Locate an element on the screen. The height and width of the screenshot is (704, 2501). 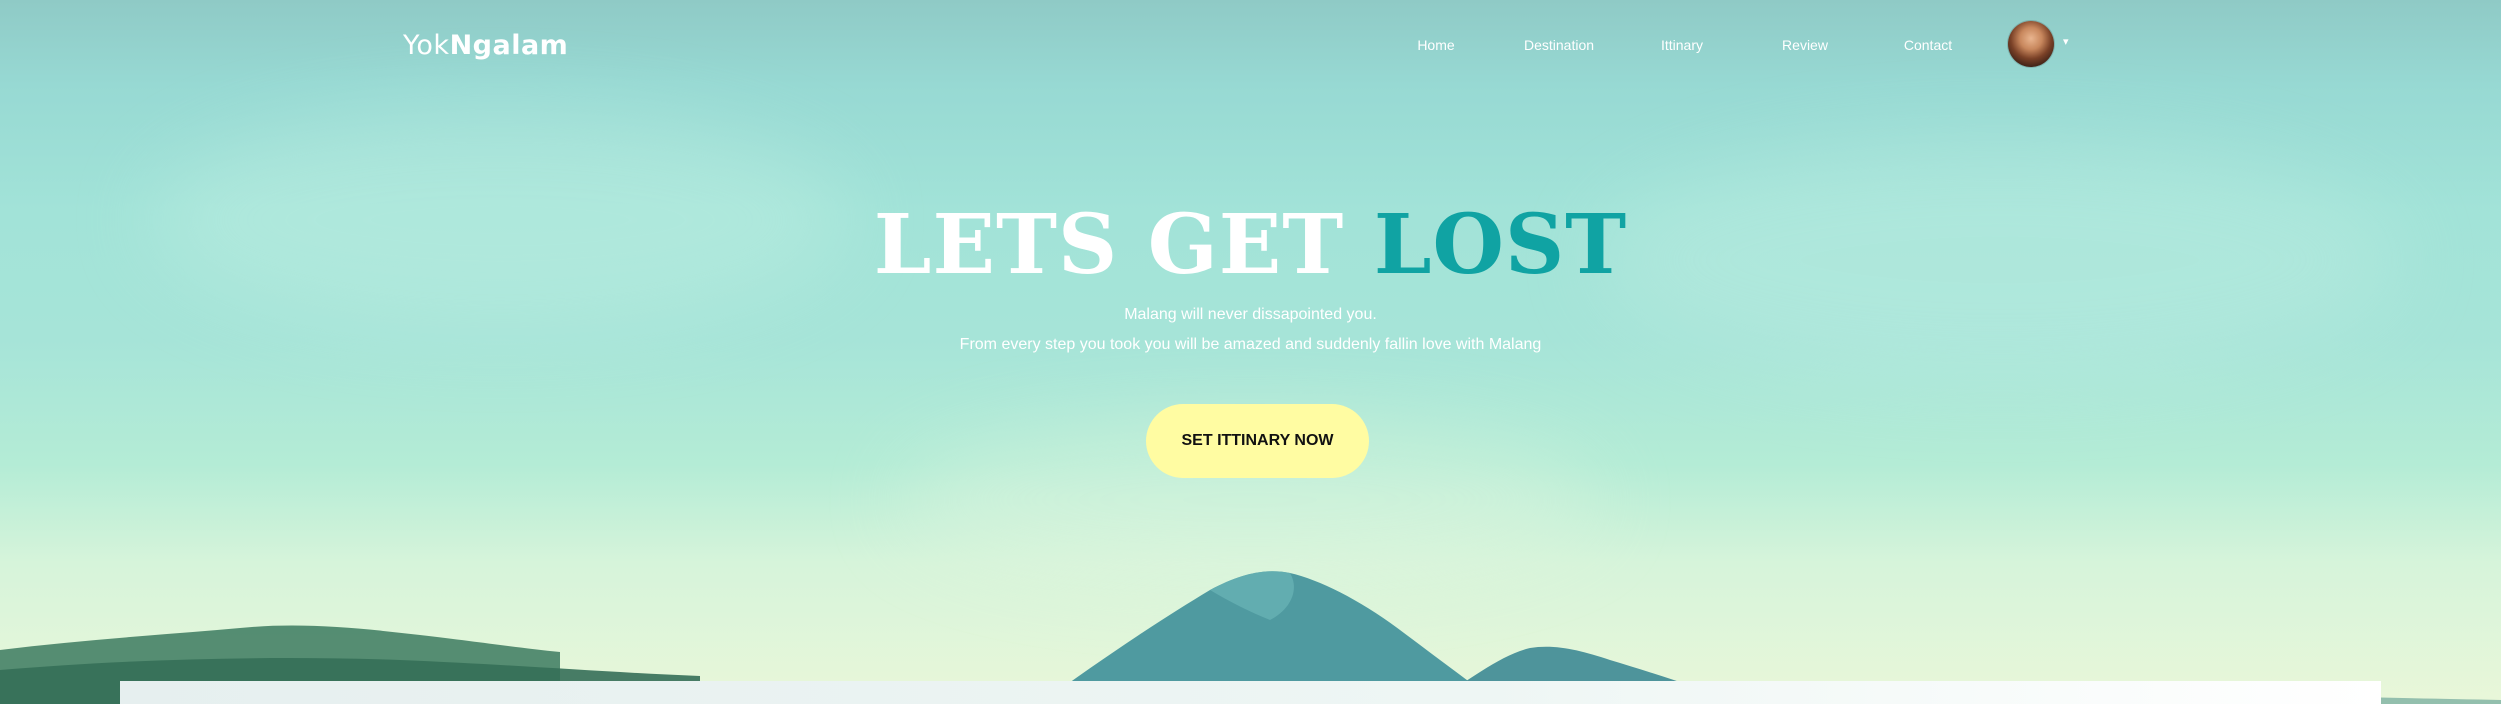
nav-item-ittinary: Ittinary is located at coordinates (1682, 45).